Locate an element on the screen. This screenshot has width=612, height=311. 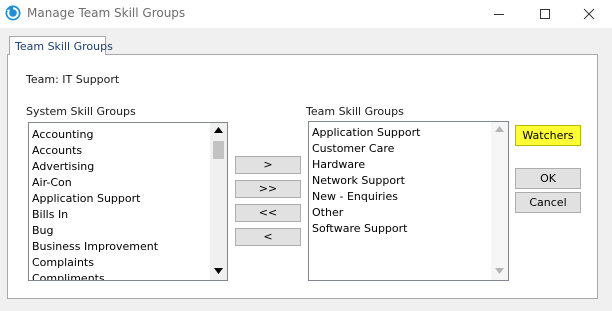
close-button is located at coordinates (589, 14).